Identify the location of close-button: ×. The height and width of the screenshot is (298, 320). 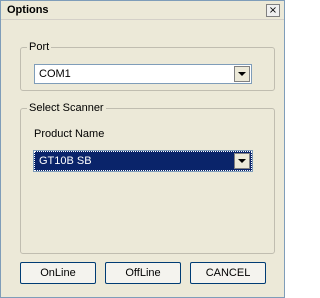
(273, 10).